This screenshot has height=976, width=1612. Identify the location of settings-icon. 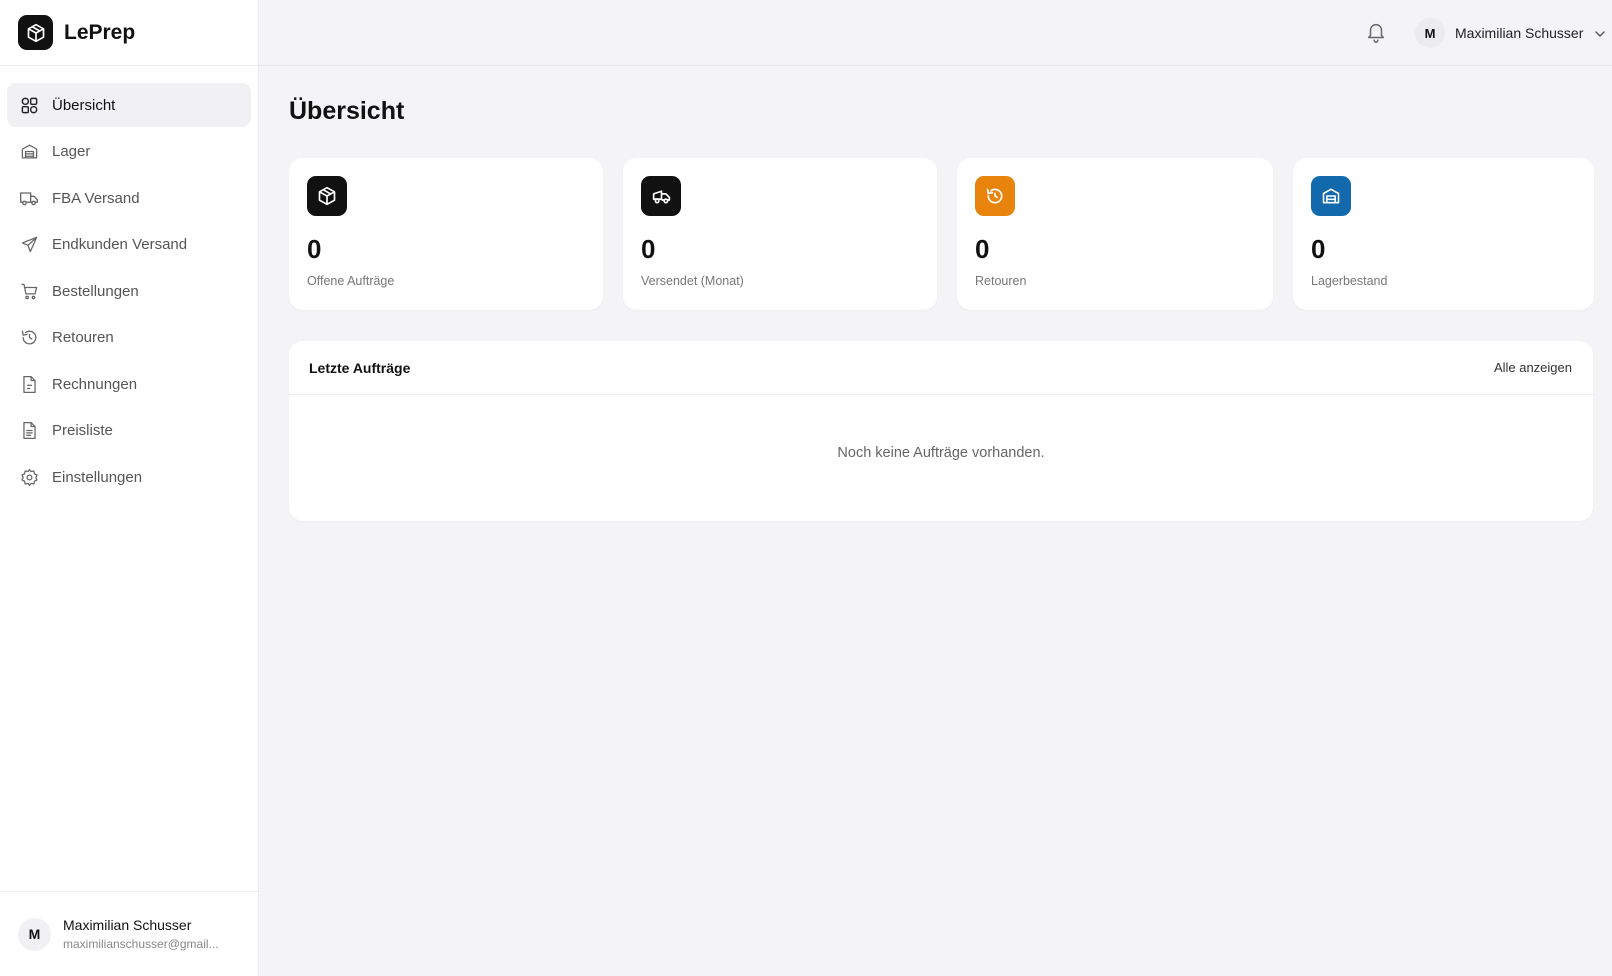
(29, 477).